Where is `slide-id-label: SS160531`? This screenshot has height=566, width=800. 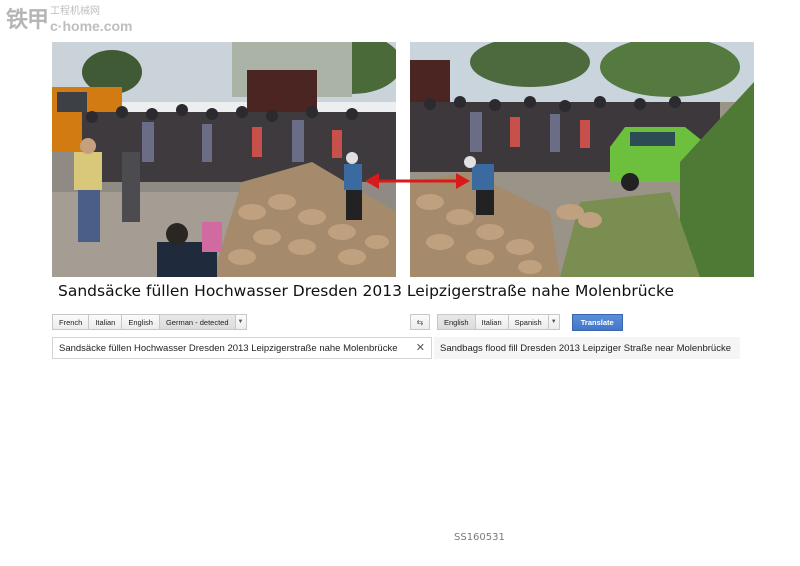 slide-id-label: SS160531 is located at coordinates (479, 537).